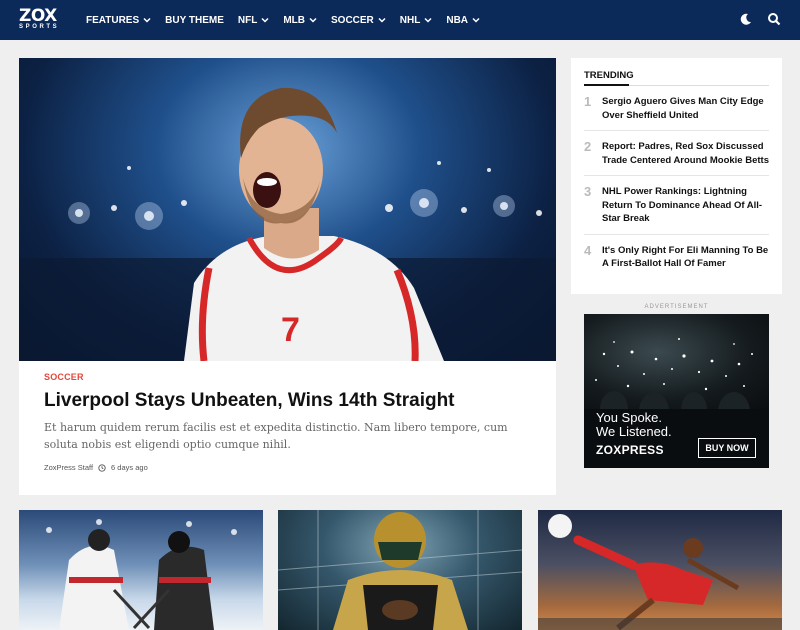 This screenshot has width=800, height=630. What do you see at coordinates (676, 373) in the screenshot?
I see `crowd-lights-image` at bounding box center [676, 373].